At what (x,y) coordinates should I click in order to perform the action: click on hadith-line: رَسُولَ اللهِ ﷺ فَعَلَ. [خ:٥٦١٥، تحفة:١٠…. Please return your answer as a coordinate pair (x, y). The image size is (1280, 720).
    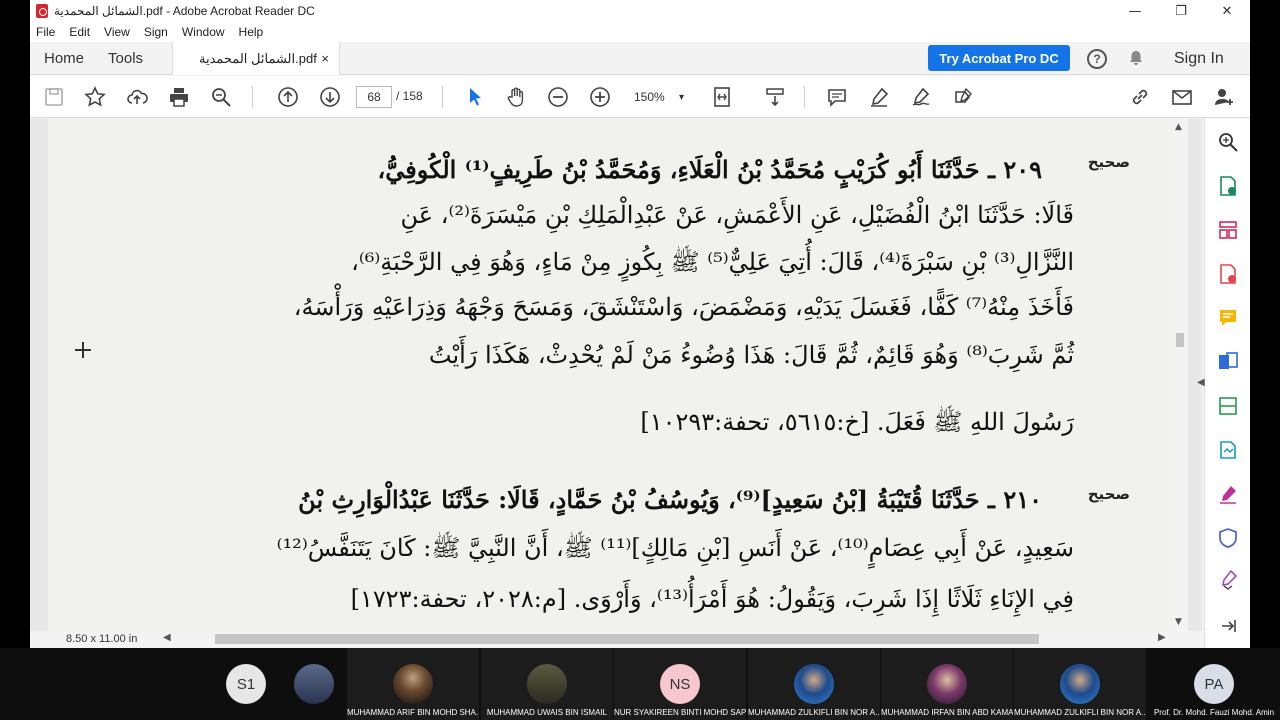
    Looking at the image, I should click on (857, 422).